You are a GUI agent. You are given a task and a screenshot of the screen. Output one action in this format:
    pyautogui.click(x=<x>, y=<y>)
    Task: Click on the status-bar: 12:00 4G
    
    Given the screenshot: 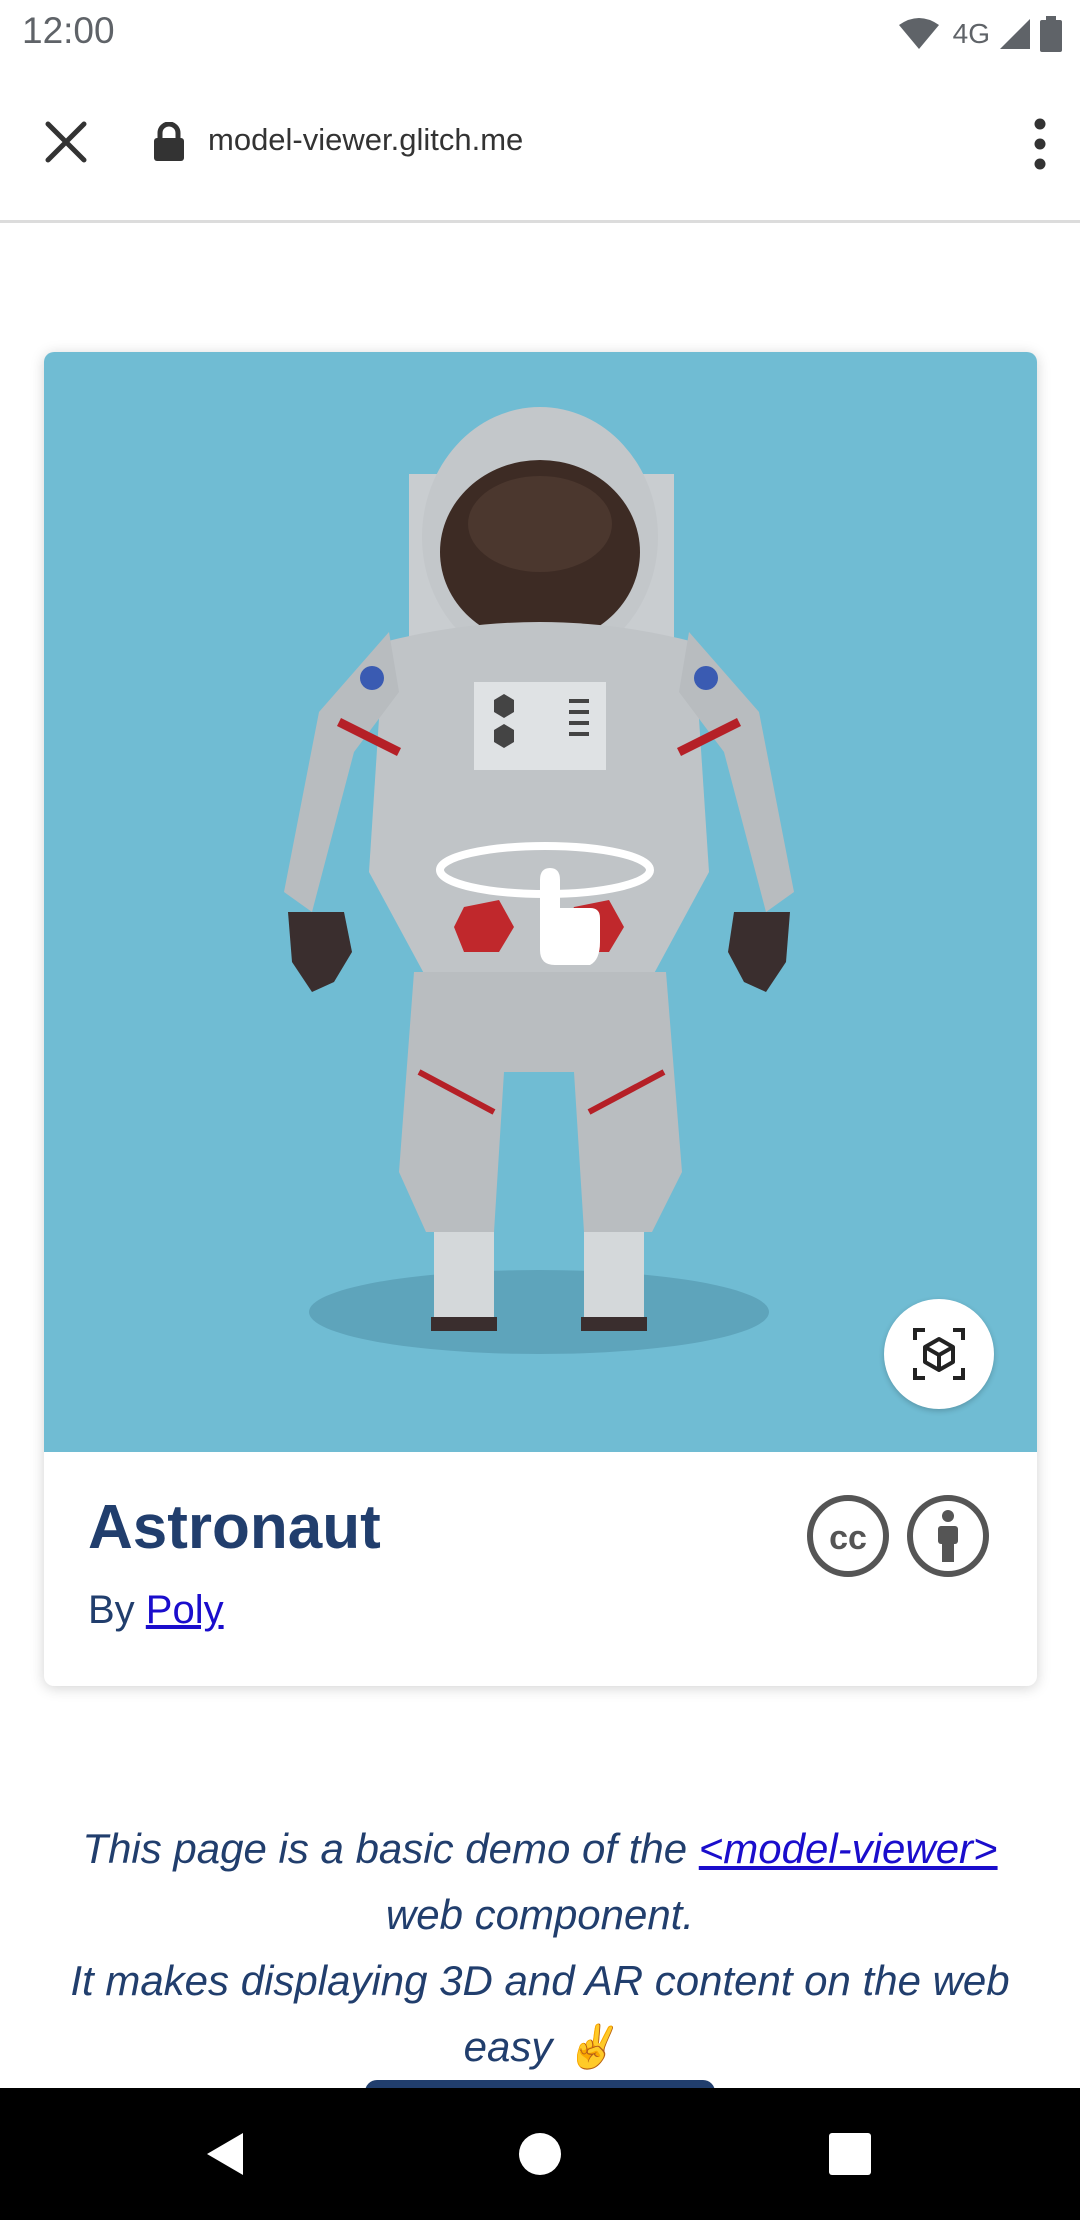 What is the action you would take?
    pyautogui.click(x=540, y=33)
    